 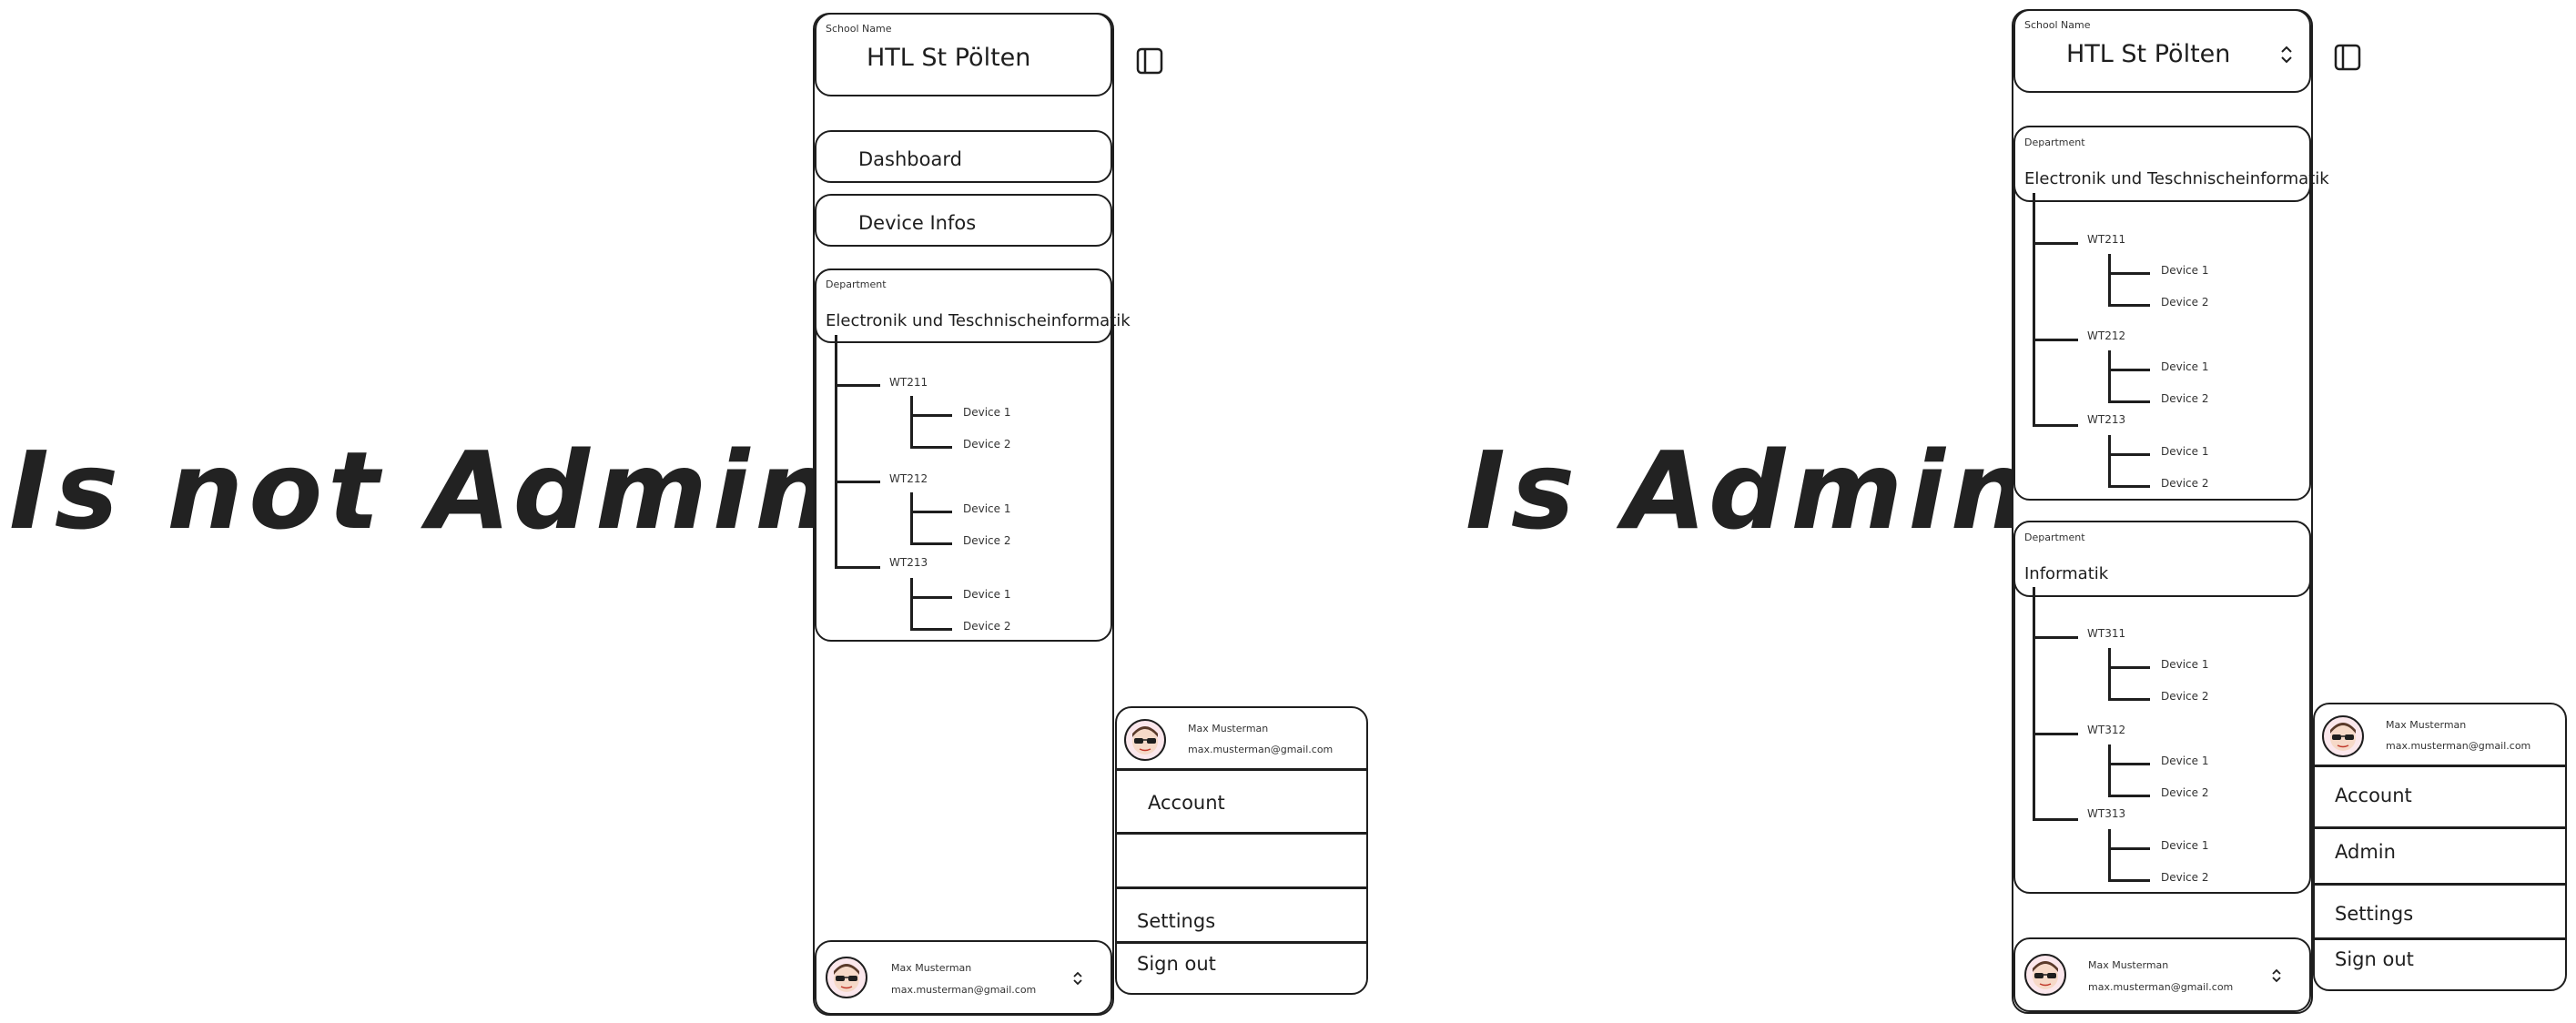 I want to click on menu-user-name: Max Musterman, so click(x=1228, y=728).